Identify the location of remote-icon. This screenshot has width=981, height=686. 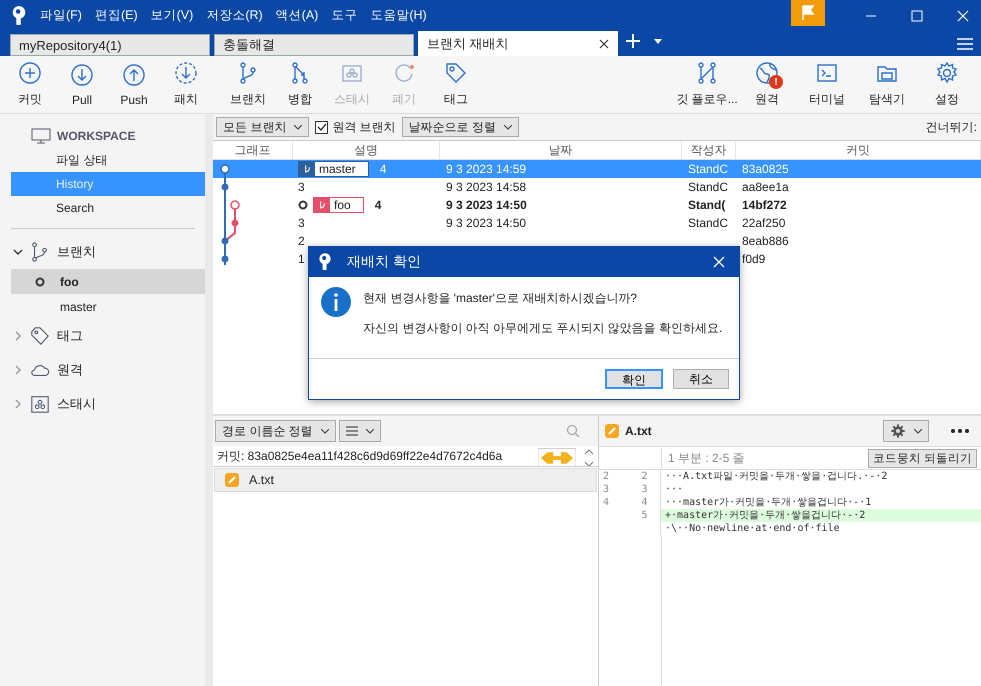
(767, 73).